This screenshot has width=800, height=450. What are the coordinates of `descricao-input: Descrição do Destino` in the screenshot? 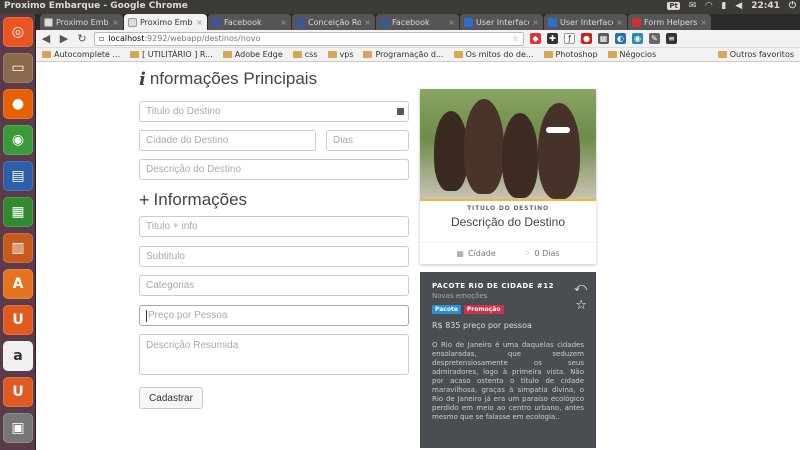 It's located at (274, 169).